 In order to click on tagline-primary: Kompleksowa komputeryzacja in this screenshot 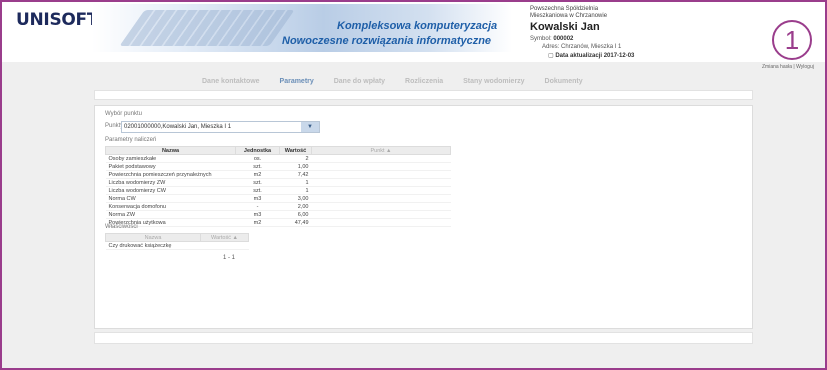, I will do `click(417, 26)`.